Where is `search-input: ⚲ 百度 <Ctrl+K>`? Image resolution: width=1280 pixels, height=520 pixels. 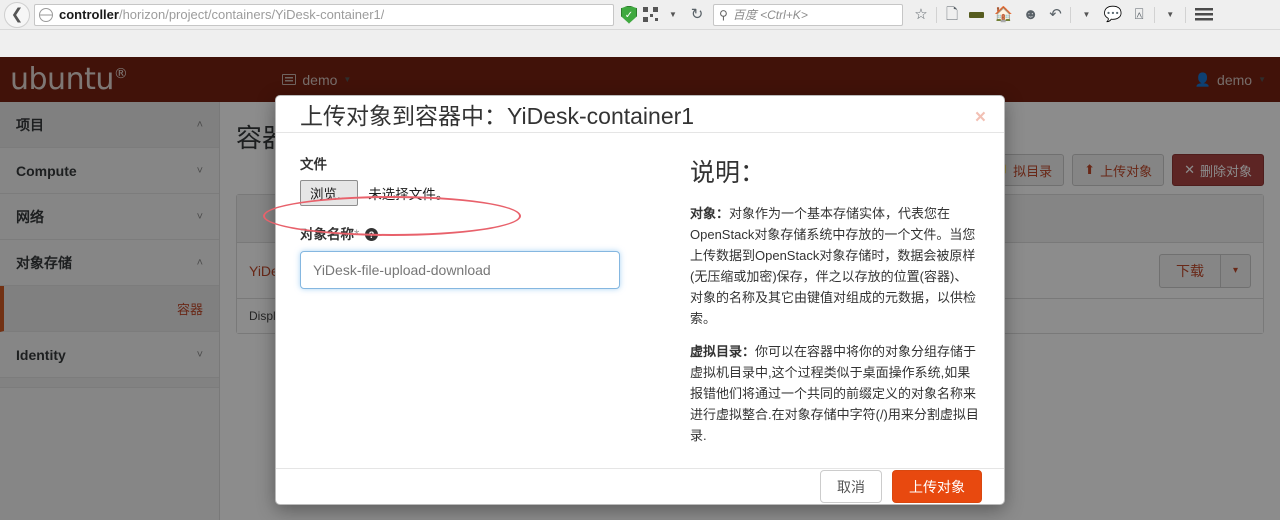
search-input: ⚲ 百度 <Ctrl+K> is located at coordinates (808, 14).